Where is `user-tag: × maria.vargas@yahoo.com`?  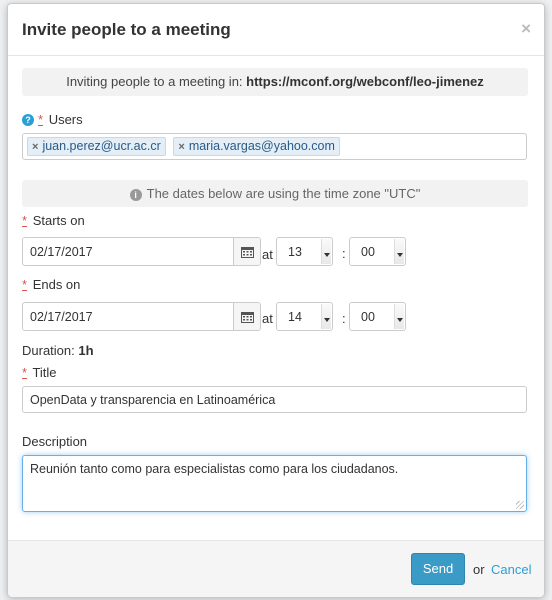
user-tag: × maria.vargas@yahoo.com is located at coordinates (256, 146).